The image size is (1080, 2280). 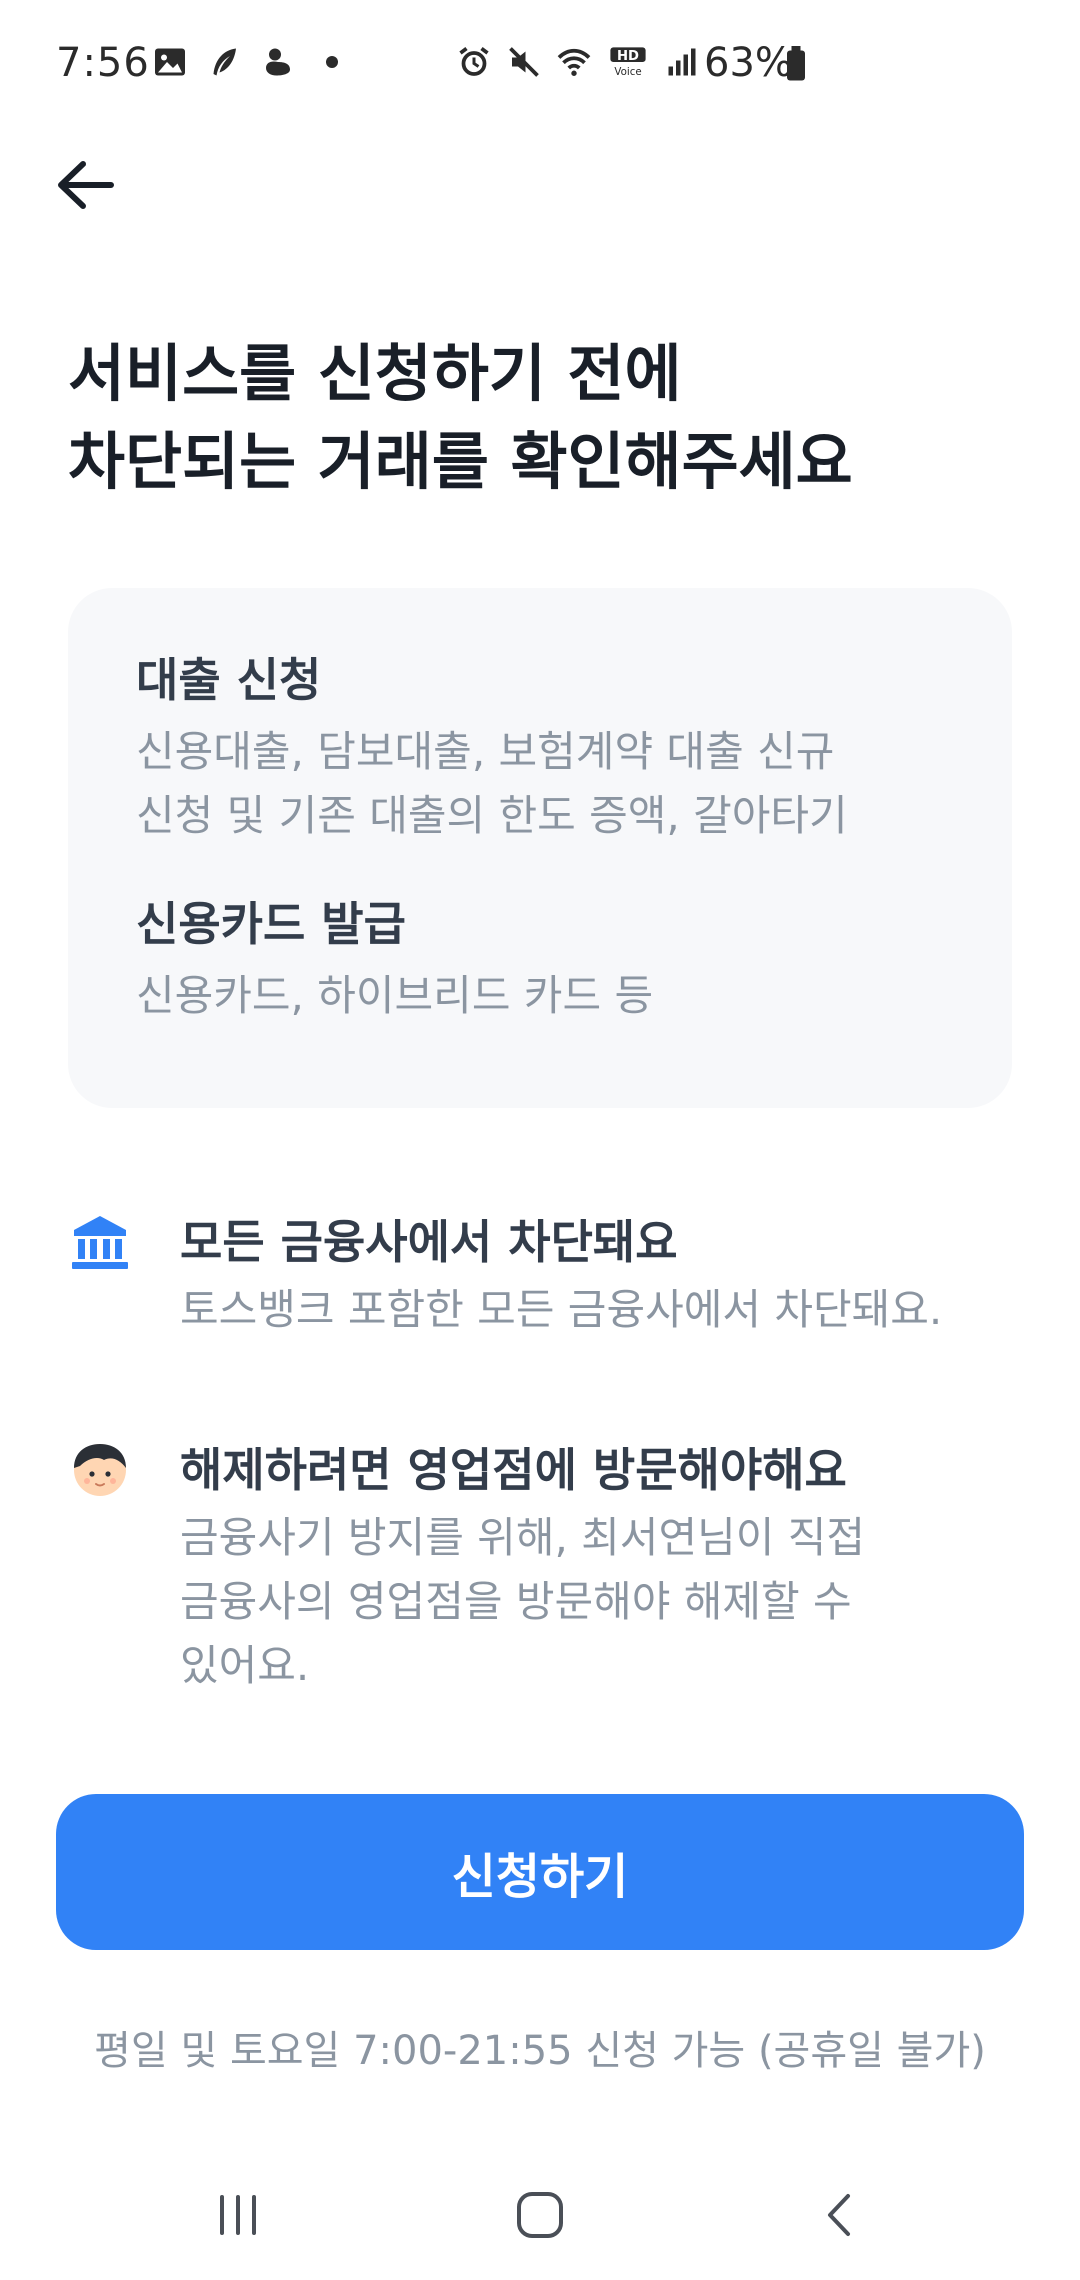 What do you see at coordinates (229, 680) in the screenshot?
I see `loan-title: 대출 신청` at bounding box center [229, 680].